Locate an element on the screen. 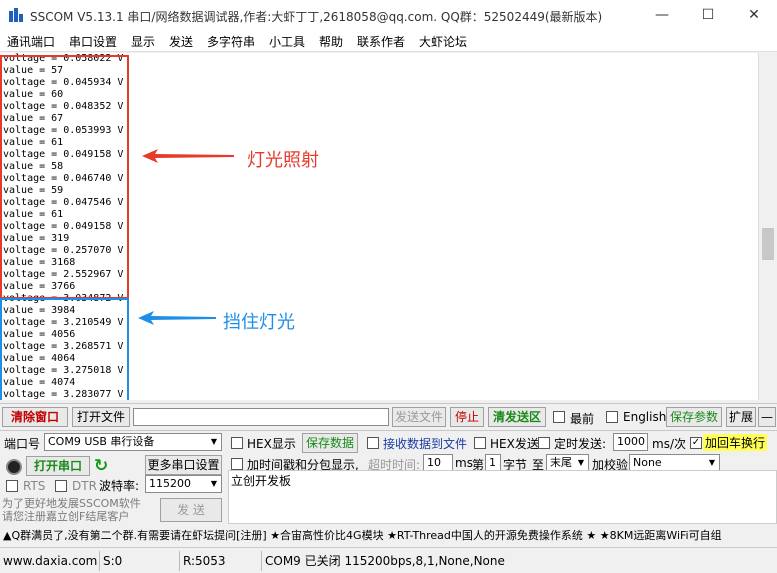 The width and height of the screenshot is (777, 573). menu-tools: 小工具 is located at coordinates (287, 41).